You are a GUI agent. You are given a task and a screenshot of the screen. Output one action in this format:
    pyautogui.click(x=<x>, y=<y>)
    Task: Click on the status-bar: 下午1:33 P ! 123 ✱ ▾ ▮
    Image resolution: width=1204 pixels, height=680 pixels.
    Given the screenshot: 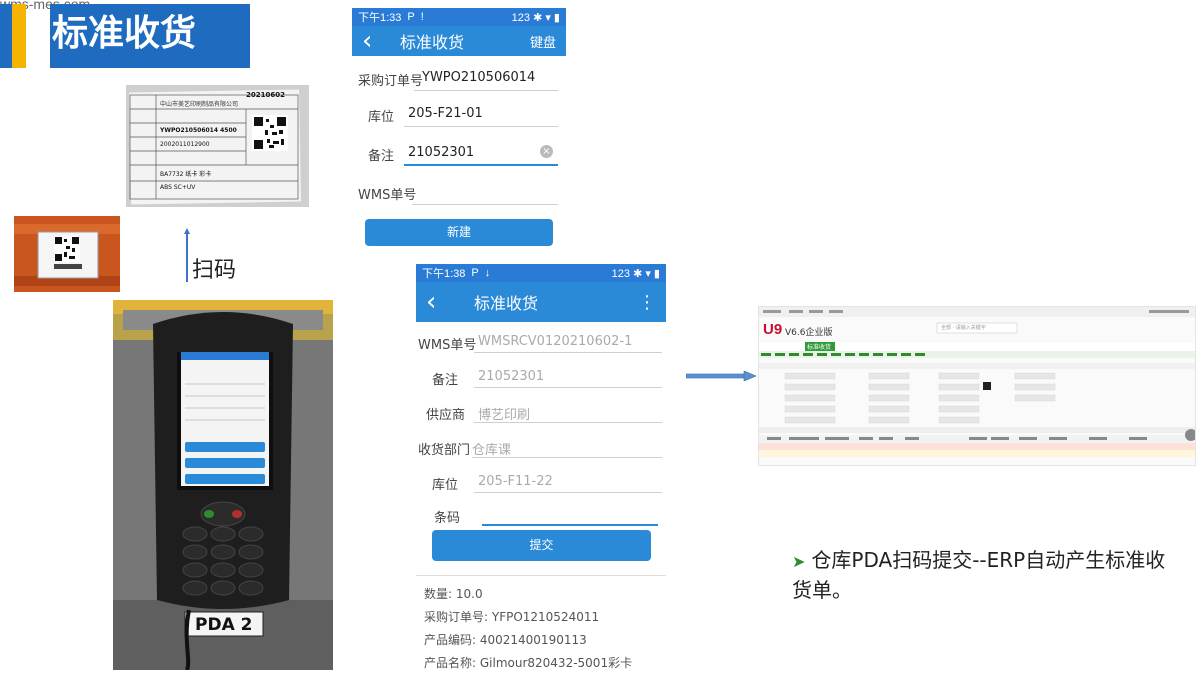 What is the action you would take?
    pyautogui.click(x=459, y=17)
    